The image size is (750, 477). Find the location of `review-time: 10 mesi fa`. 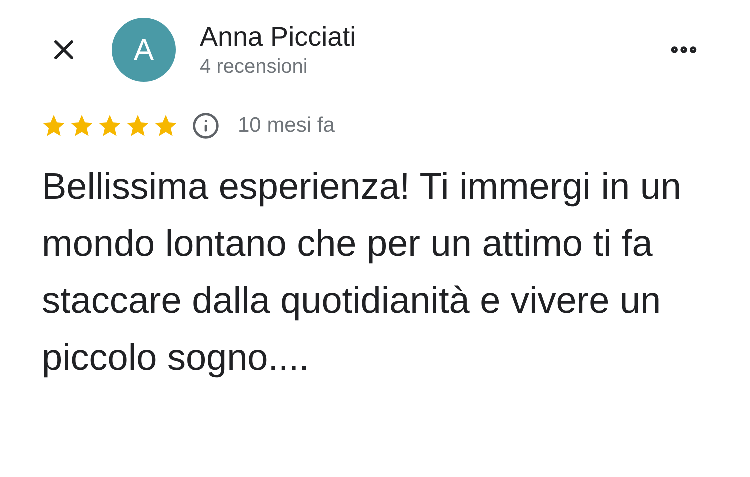

review-time: 10 mesi fa is located at coordinates (286, 126).